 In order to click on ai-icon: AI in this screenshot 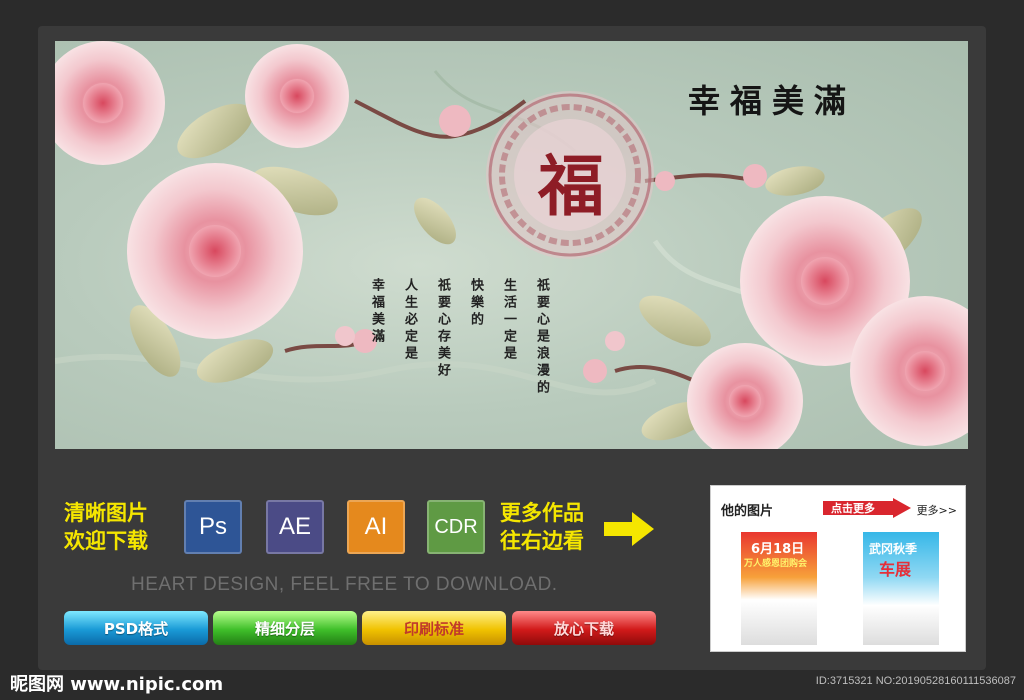, I will do `click(376, 527)`.